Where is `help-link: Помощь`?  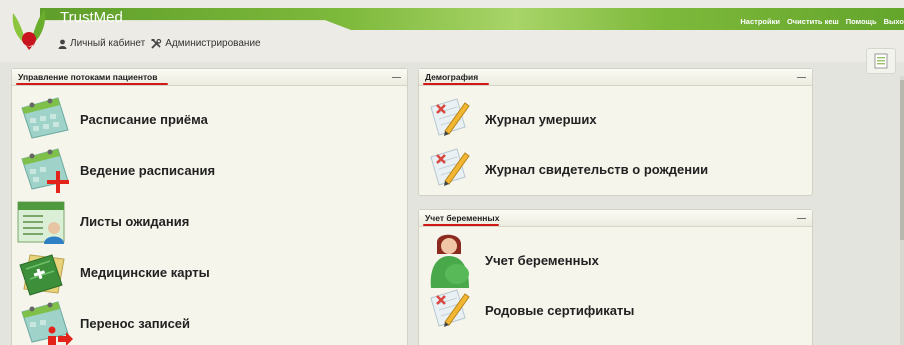
help-link: Помощь is located at coordinates (861, 21).